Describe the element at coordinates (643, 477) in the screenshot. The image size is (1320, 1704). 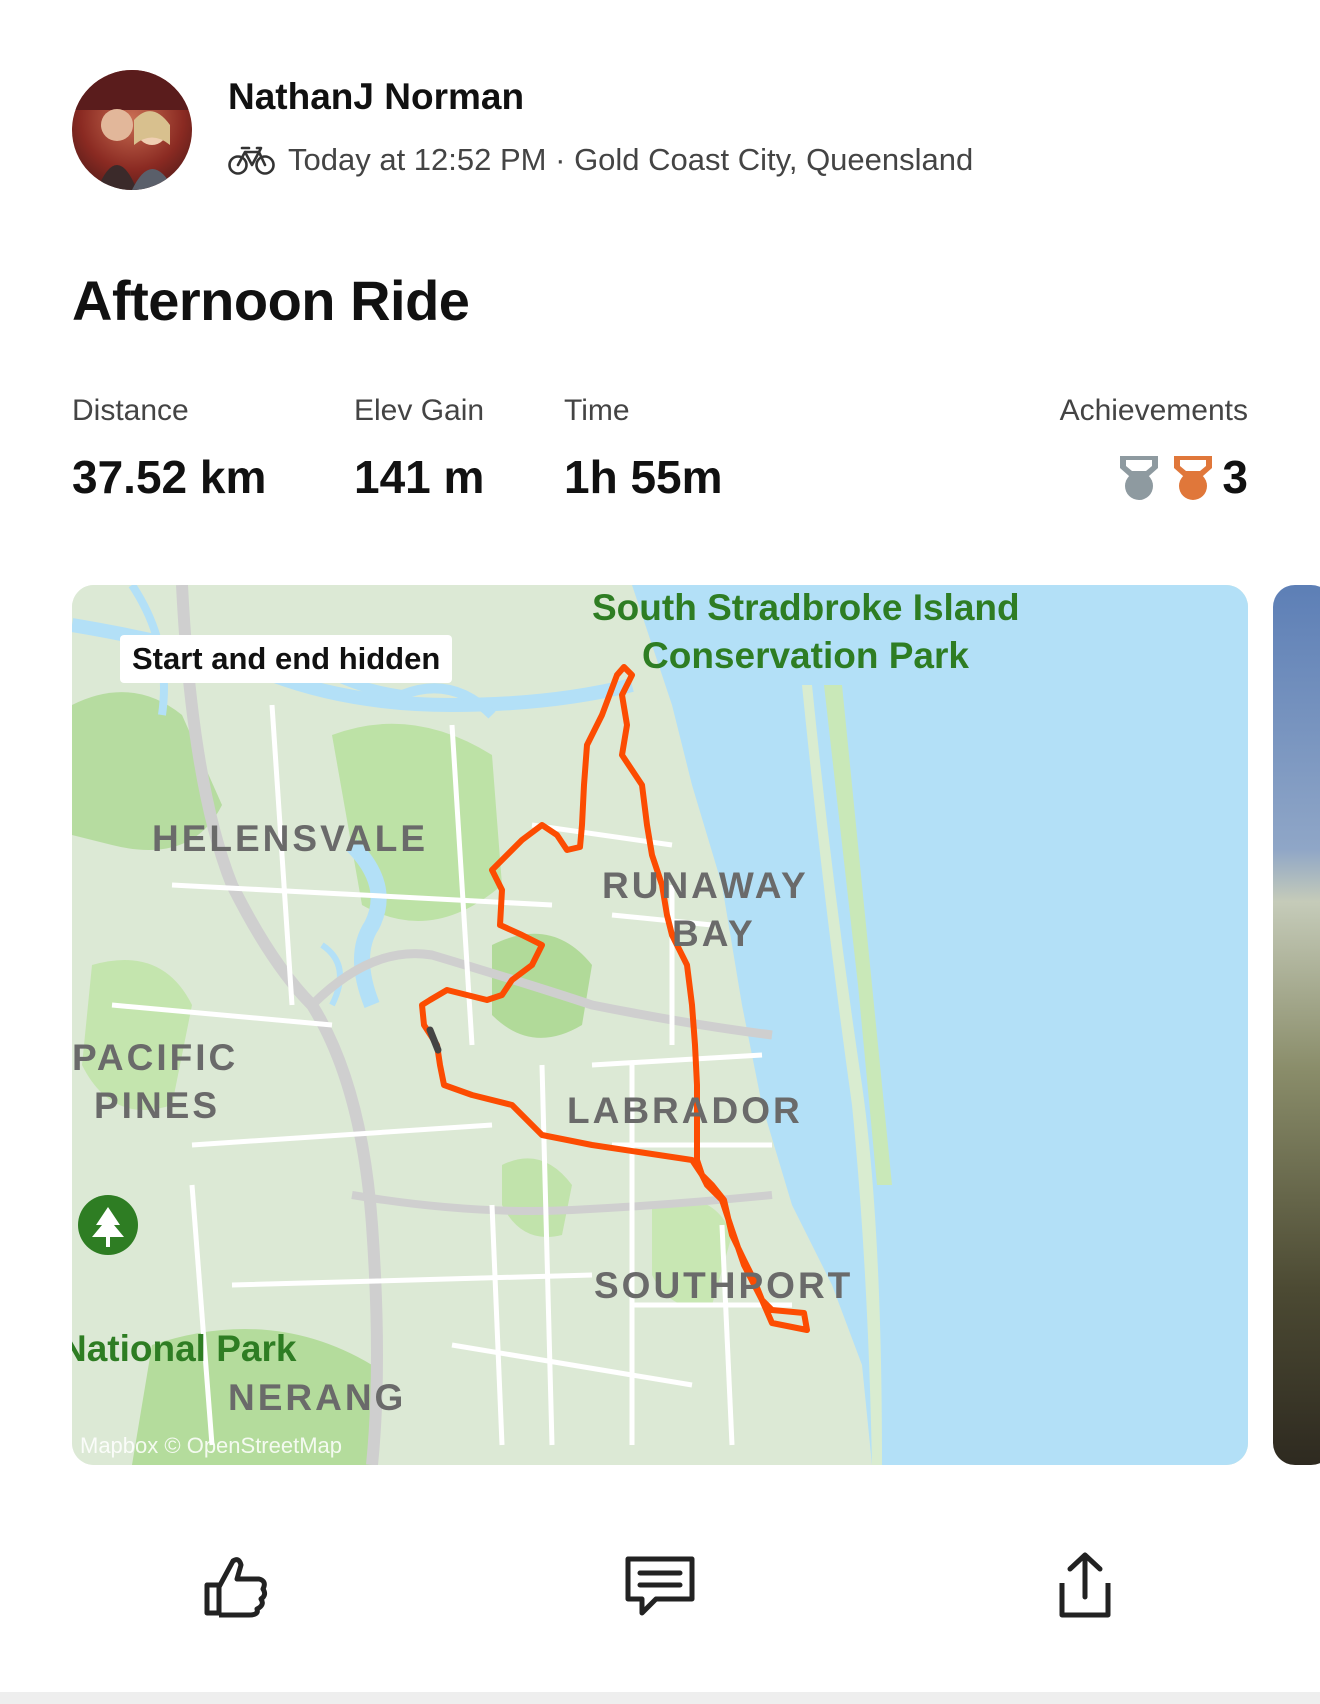
I see `stat-value: 1h 55m` at that location.